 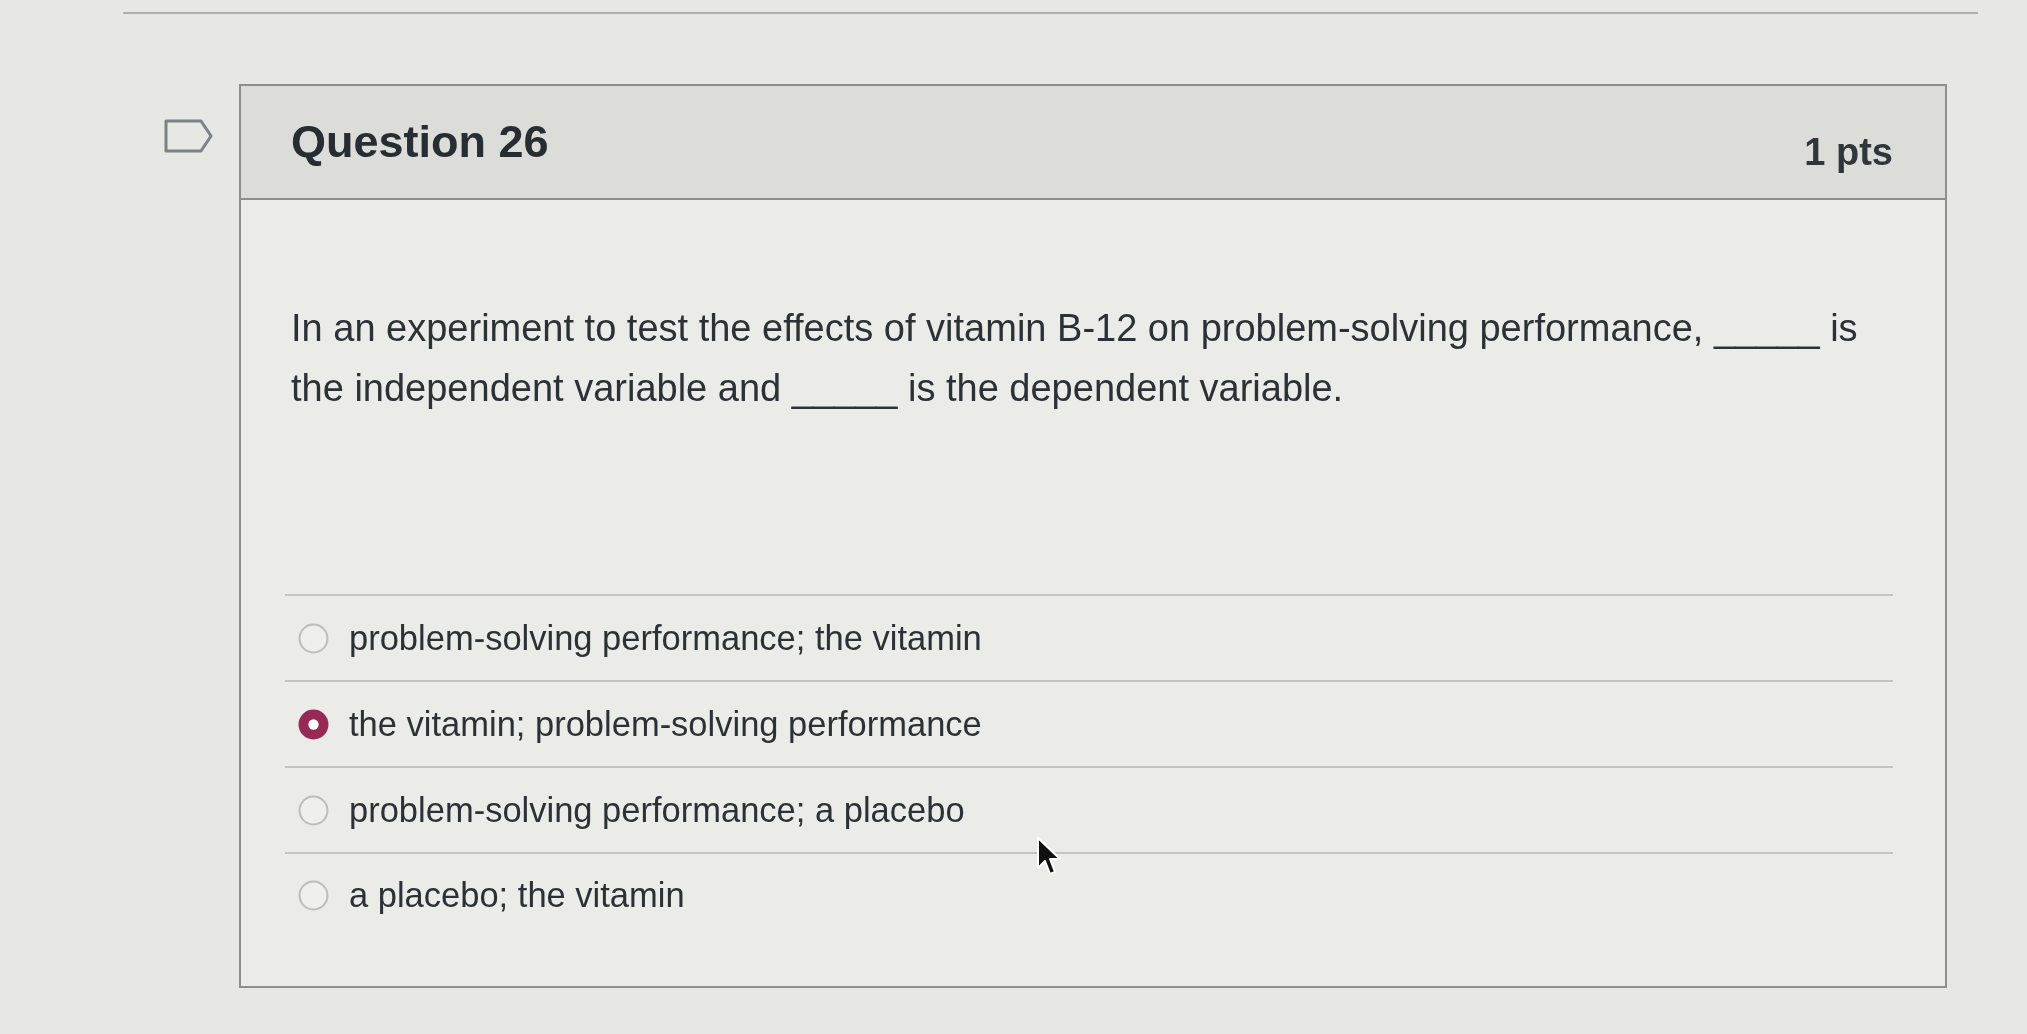 What do you see at coordinates (420, 142) in the screenshot?
I see `question-title: Question 26` at bounding box center [420, 142].